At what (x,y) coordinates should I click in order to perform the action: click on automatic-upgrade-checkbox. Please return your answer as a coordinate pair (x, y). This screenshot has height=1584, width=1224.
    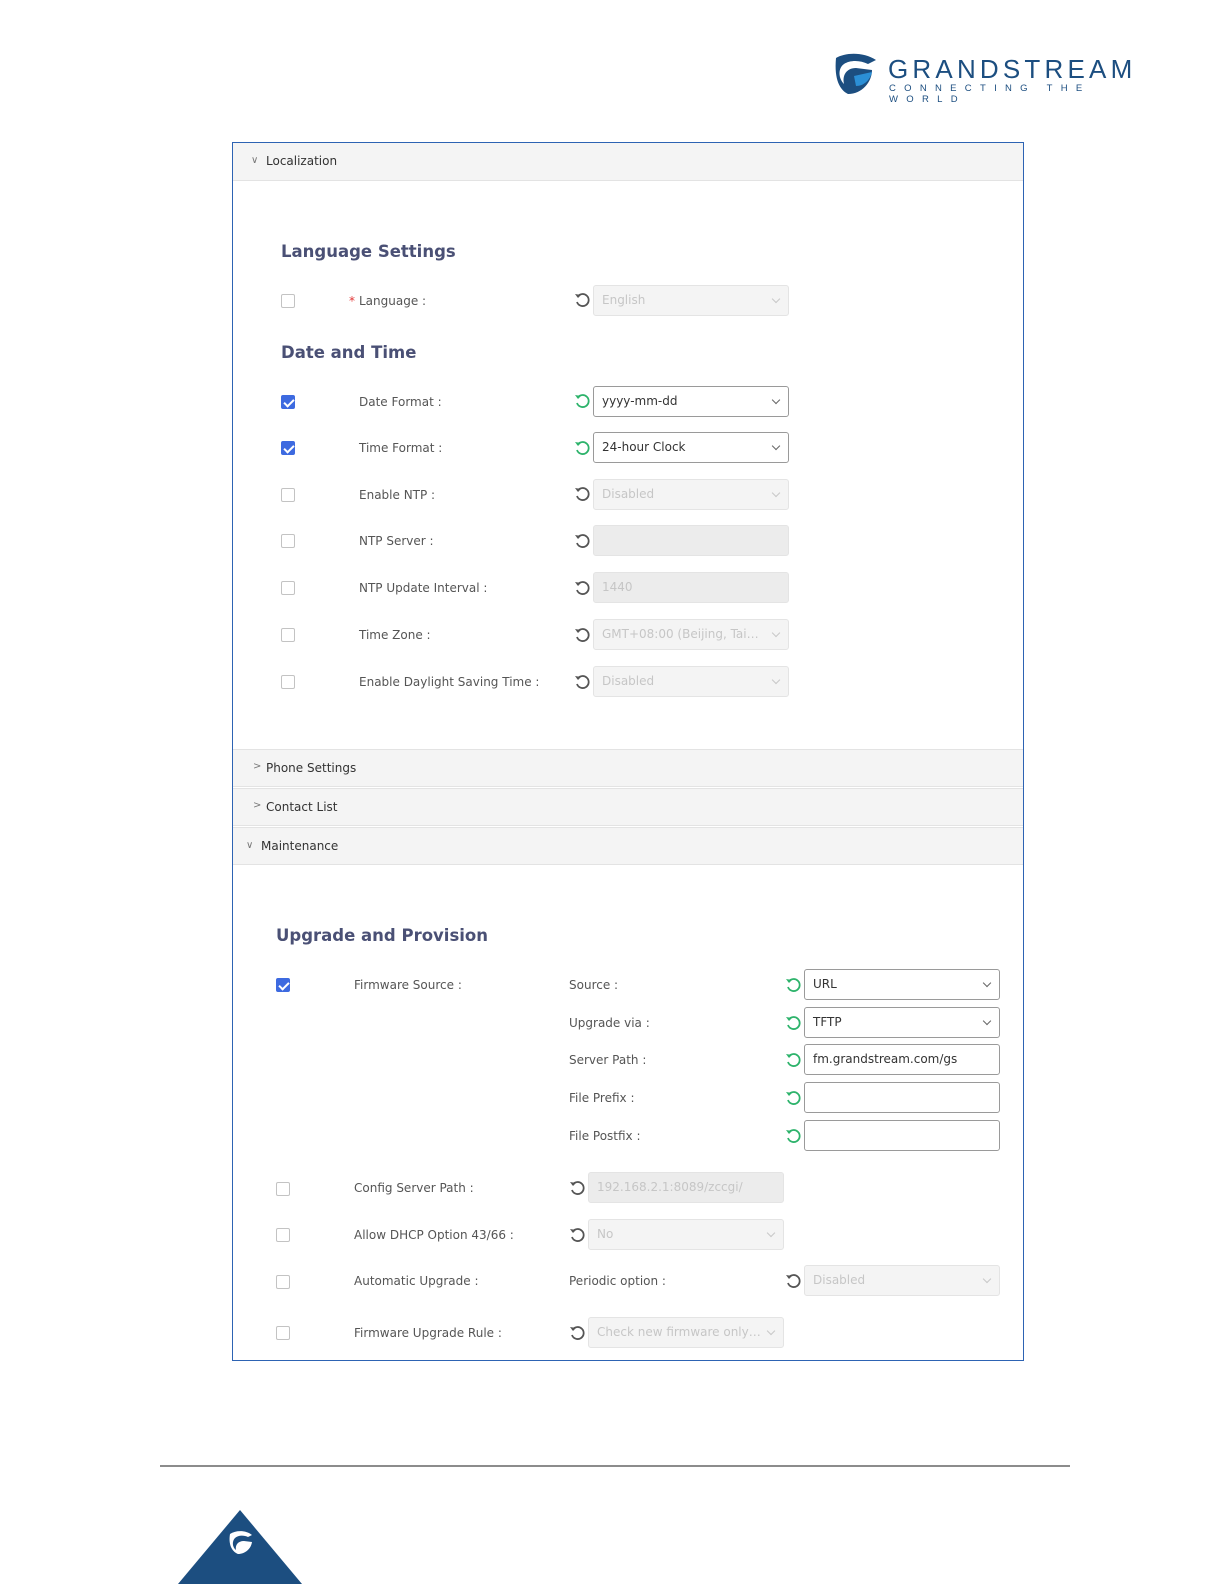
    Looking at the image, I should click on (283, 1282).